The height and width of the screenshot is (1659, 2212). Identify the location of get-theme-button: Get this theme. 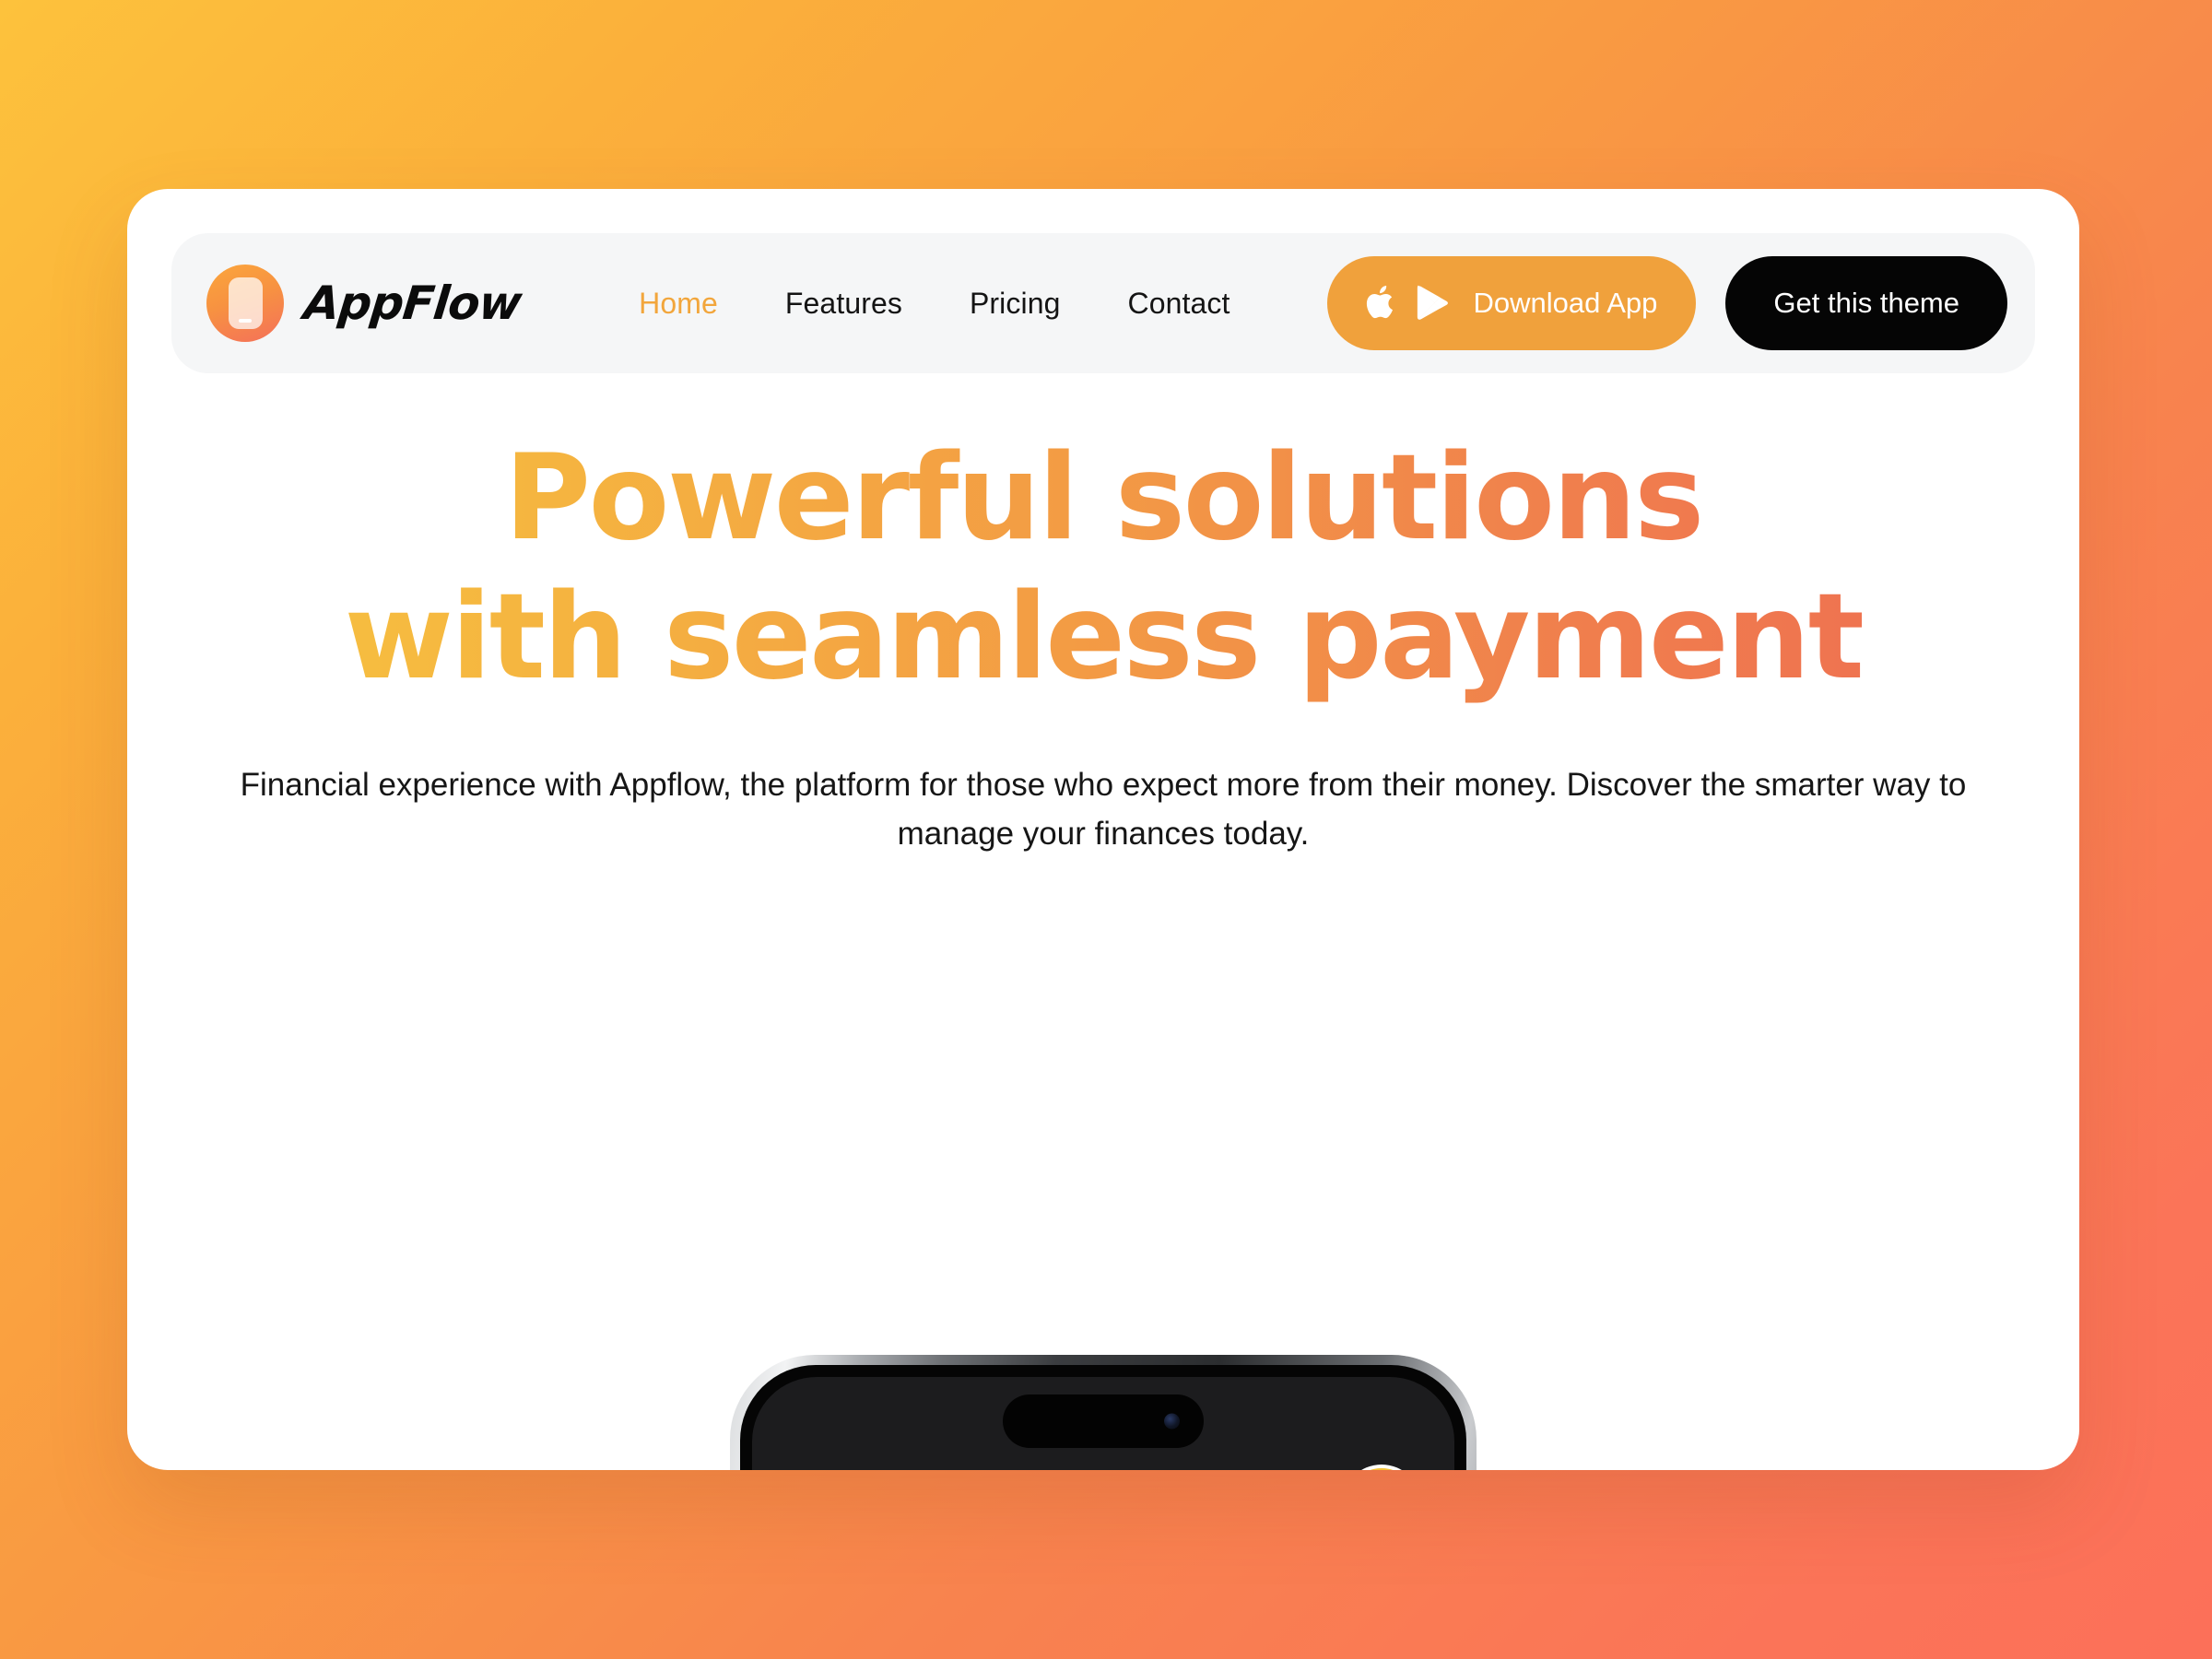
(1866, 303).